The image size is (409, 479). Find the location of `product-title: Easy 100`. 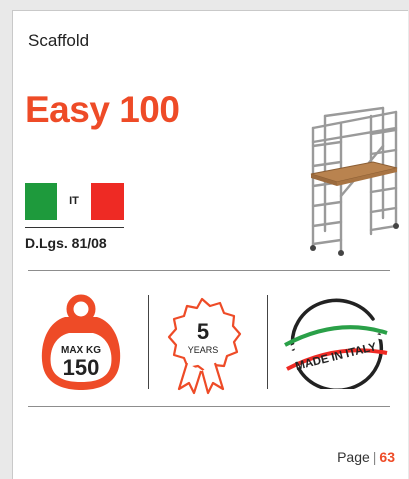

product-title: Easy 100 is located at coordinates (102, 109).